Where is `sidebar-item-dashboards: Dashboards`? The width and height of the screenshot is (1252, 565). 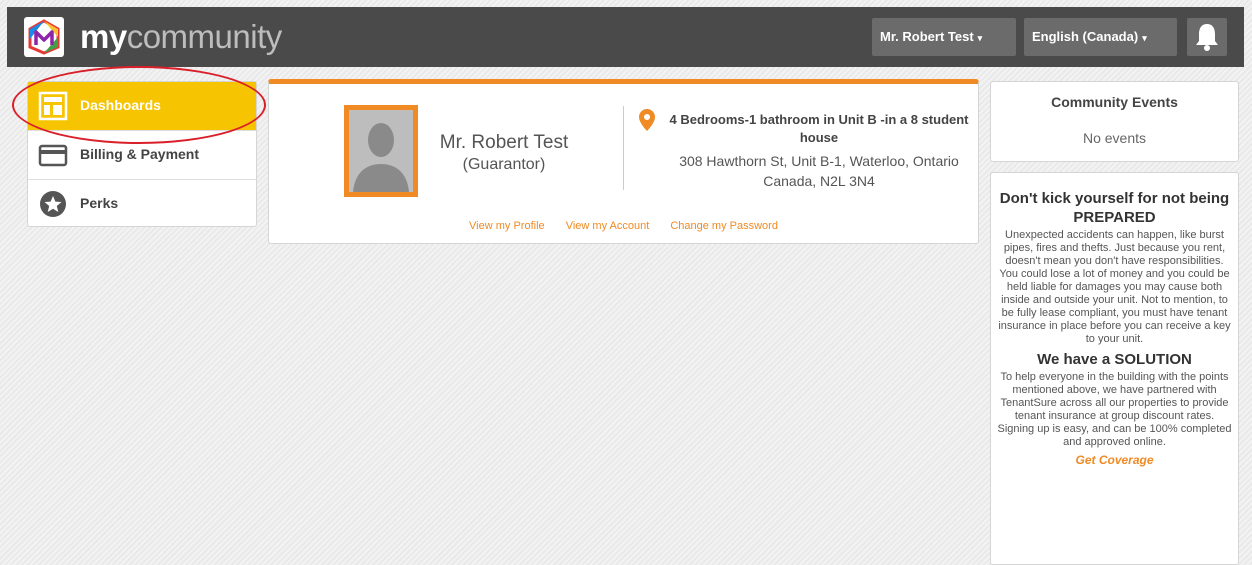 sidebar-item-dashboards: Dashboards is located at coordinates (142, 106).